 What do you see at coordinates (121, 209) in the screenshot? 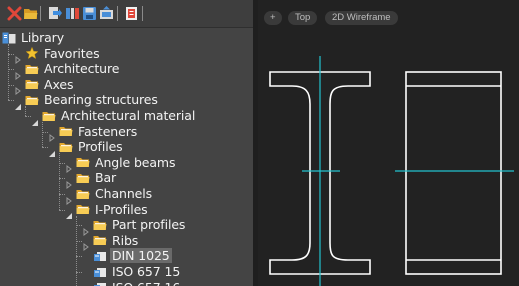
I see `tree-item-label: I-Profiles` at bounding box center [121, 209].